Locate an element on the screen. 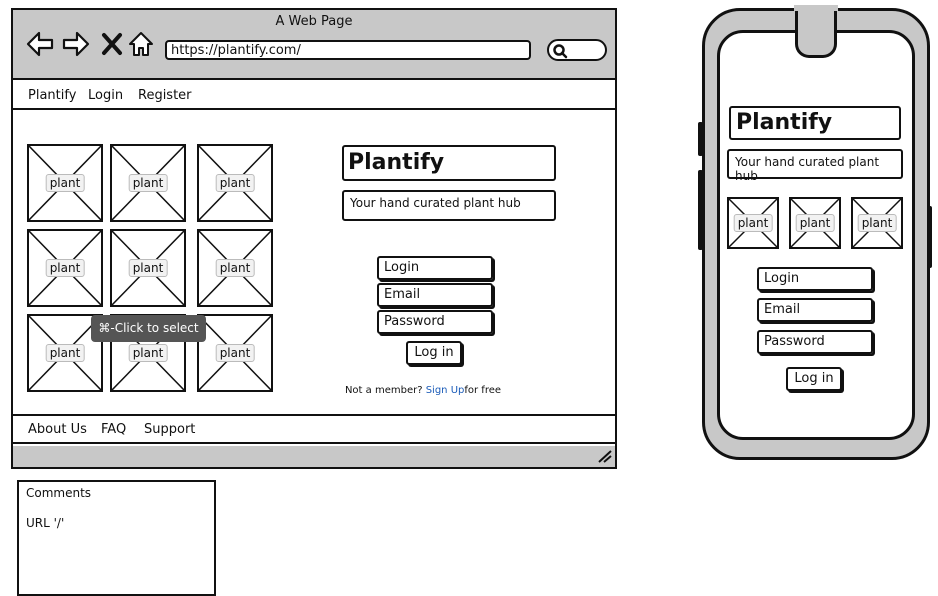 This screenshot has height=596, width=938. phone-brand-heading: Plantify is located at coordinates (815, 123).